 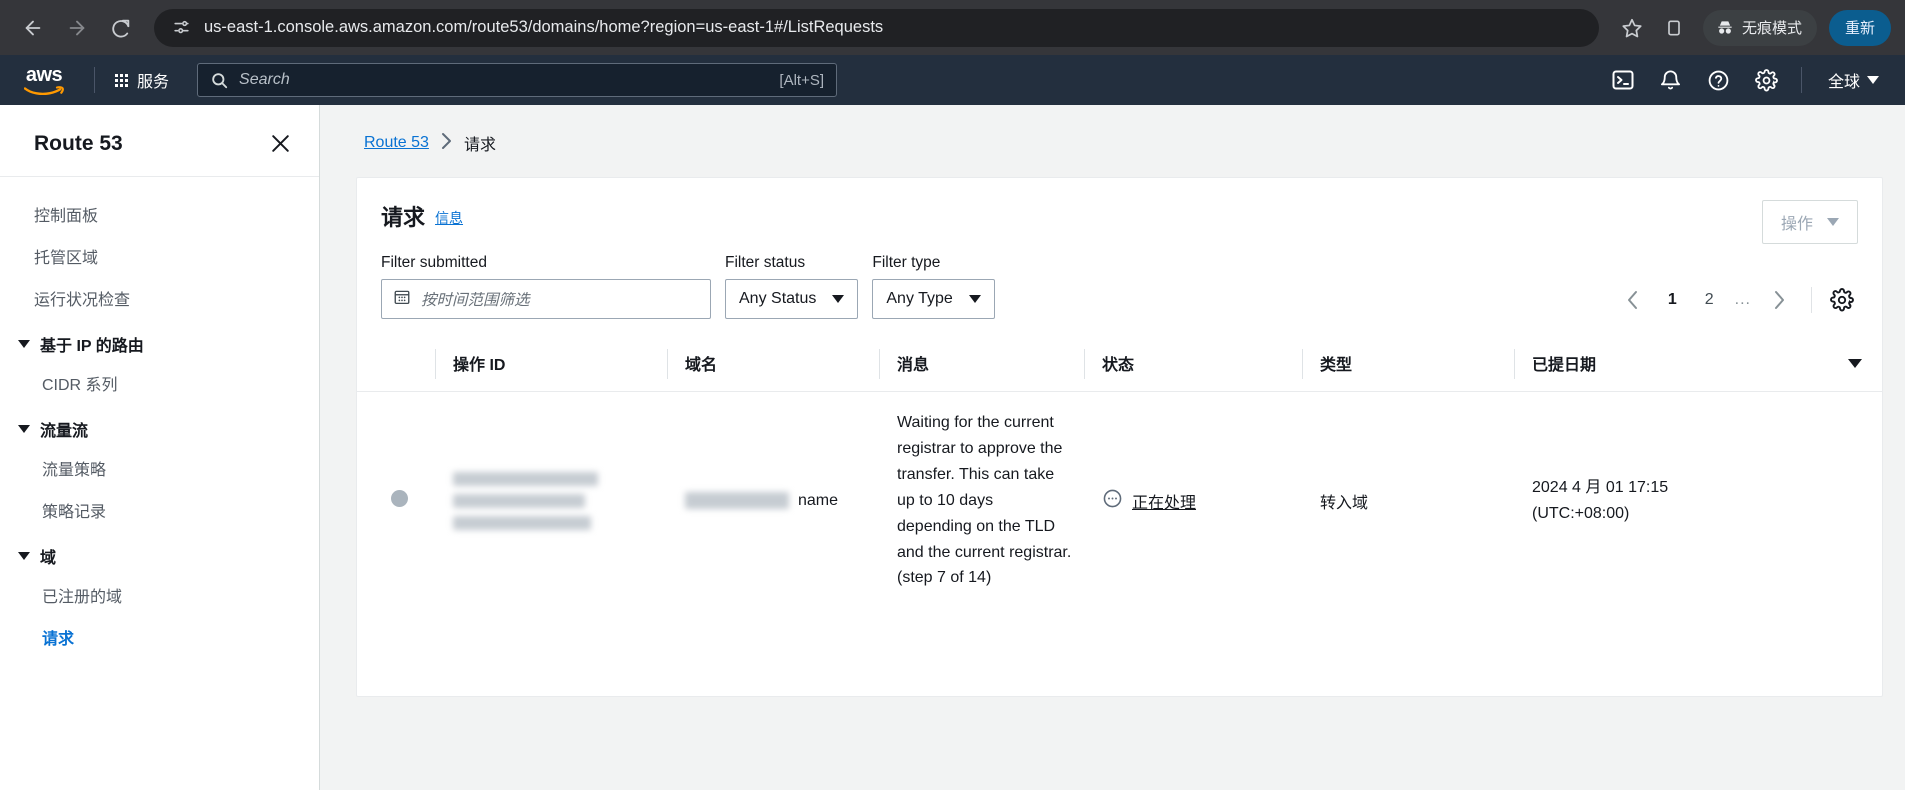 I want to click on settings-gear-icon, so click(x=1767, y=80).